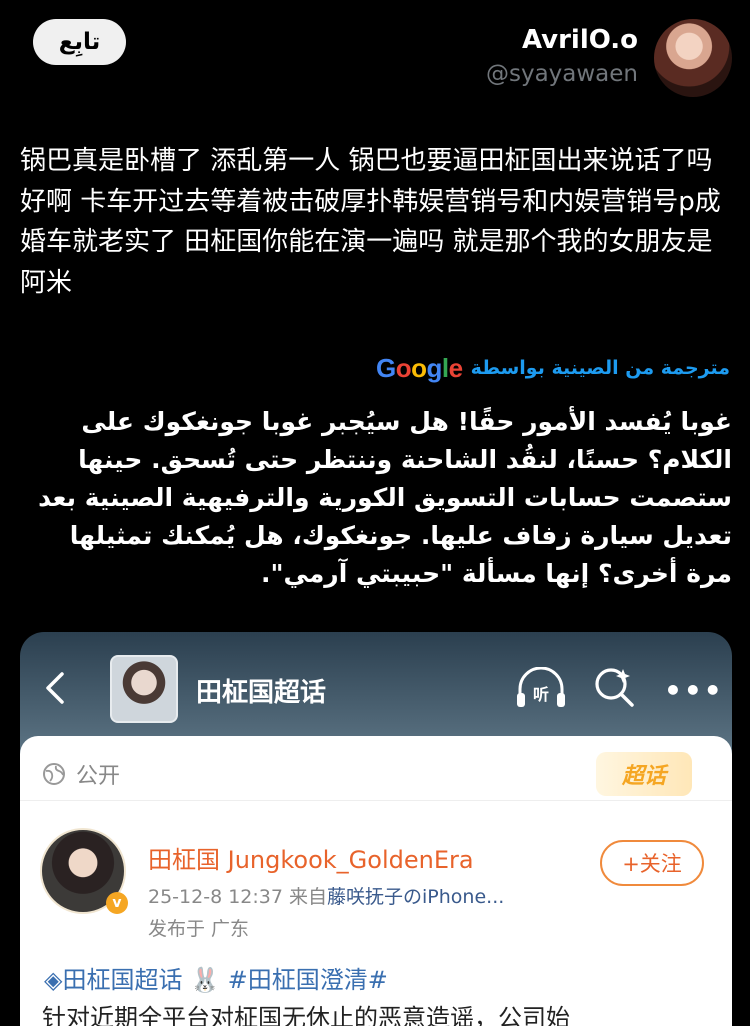 This screenshot has width=750, height=1026. I want to click on translation-attribution: مترجمة من الصينية بواسطة Google, so click(553, 368).